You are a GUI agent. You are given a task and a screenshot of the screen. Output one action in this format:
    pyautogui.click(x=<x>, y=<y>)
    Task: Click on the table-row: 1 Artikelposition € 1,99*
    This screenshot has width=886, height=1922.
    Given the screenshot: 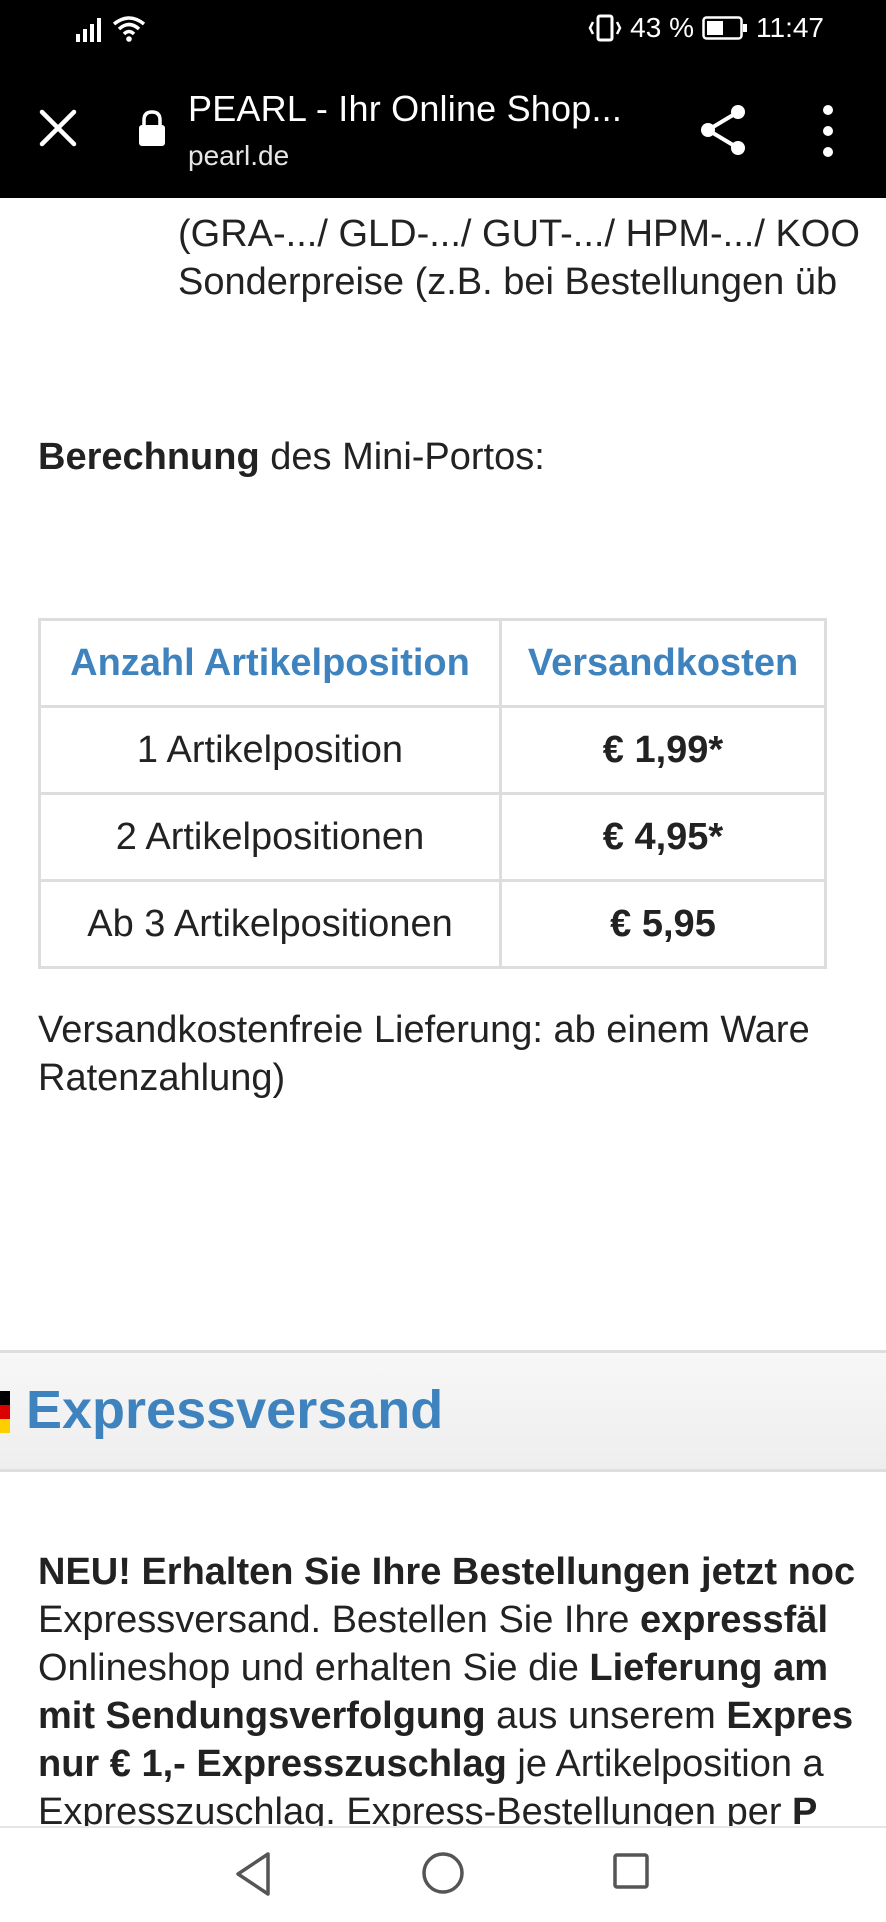 What is the action you would take?
    pyautogui.click(x=432, y=750)
    